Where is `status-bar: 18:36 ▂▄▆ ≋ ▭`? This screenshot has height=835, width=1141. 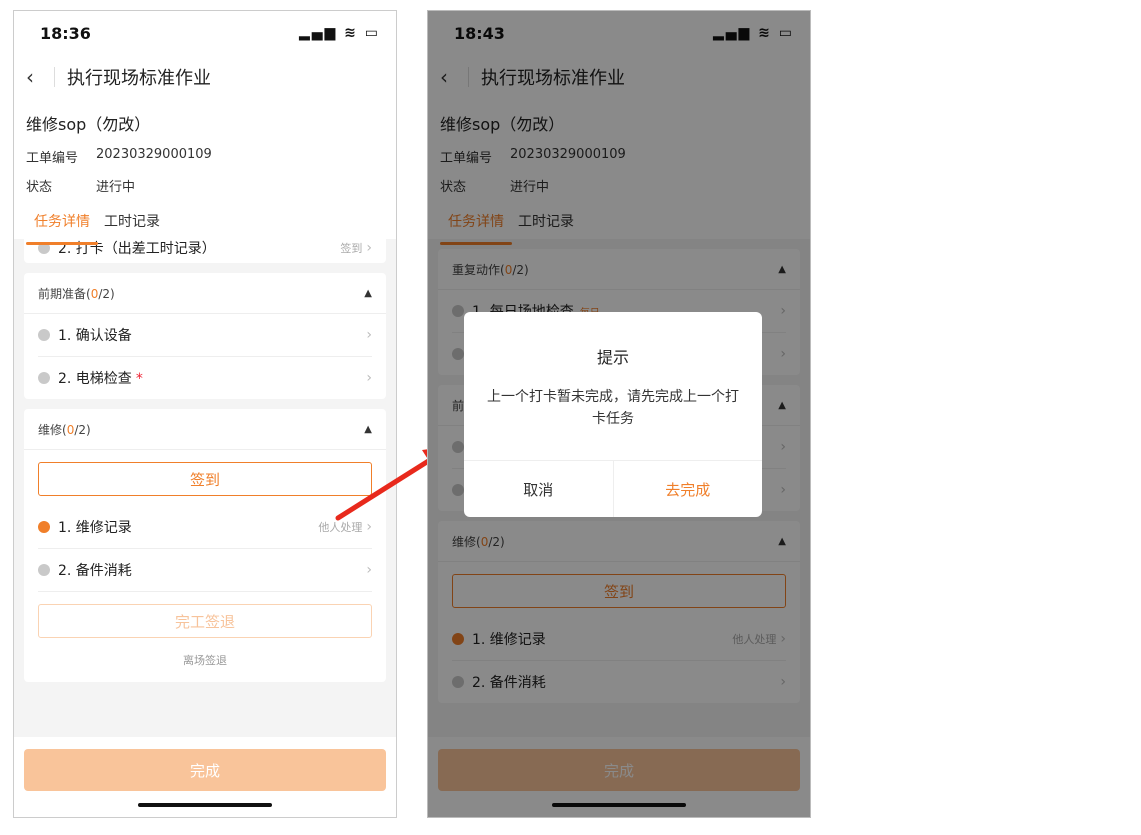 status-bar: 18:36 ▂▄▆ ≋ ▭ is located at coordinates (205, 33).